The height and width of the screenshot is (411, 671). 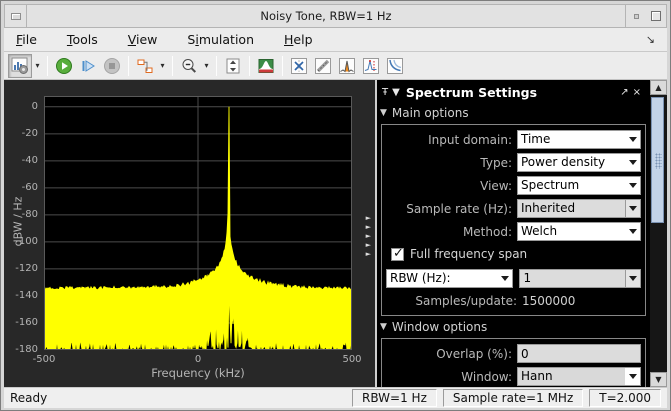 What do you see at coordinates (469, 254) in the screenshot?
I see `full-frequency-span-label: Full frequency span` at bounding box center [469, 254].